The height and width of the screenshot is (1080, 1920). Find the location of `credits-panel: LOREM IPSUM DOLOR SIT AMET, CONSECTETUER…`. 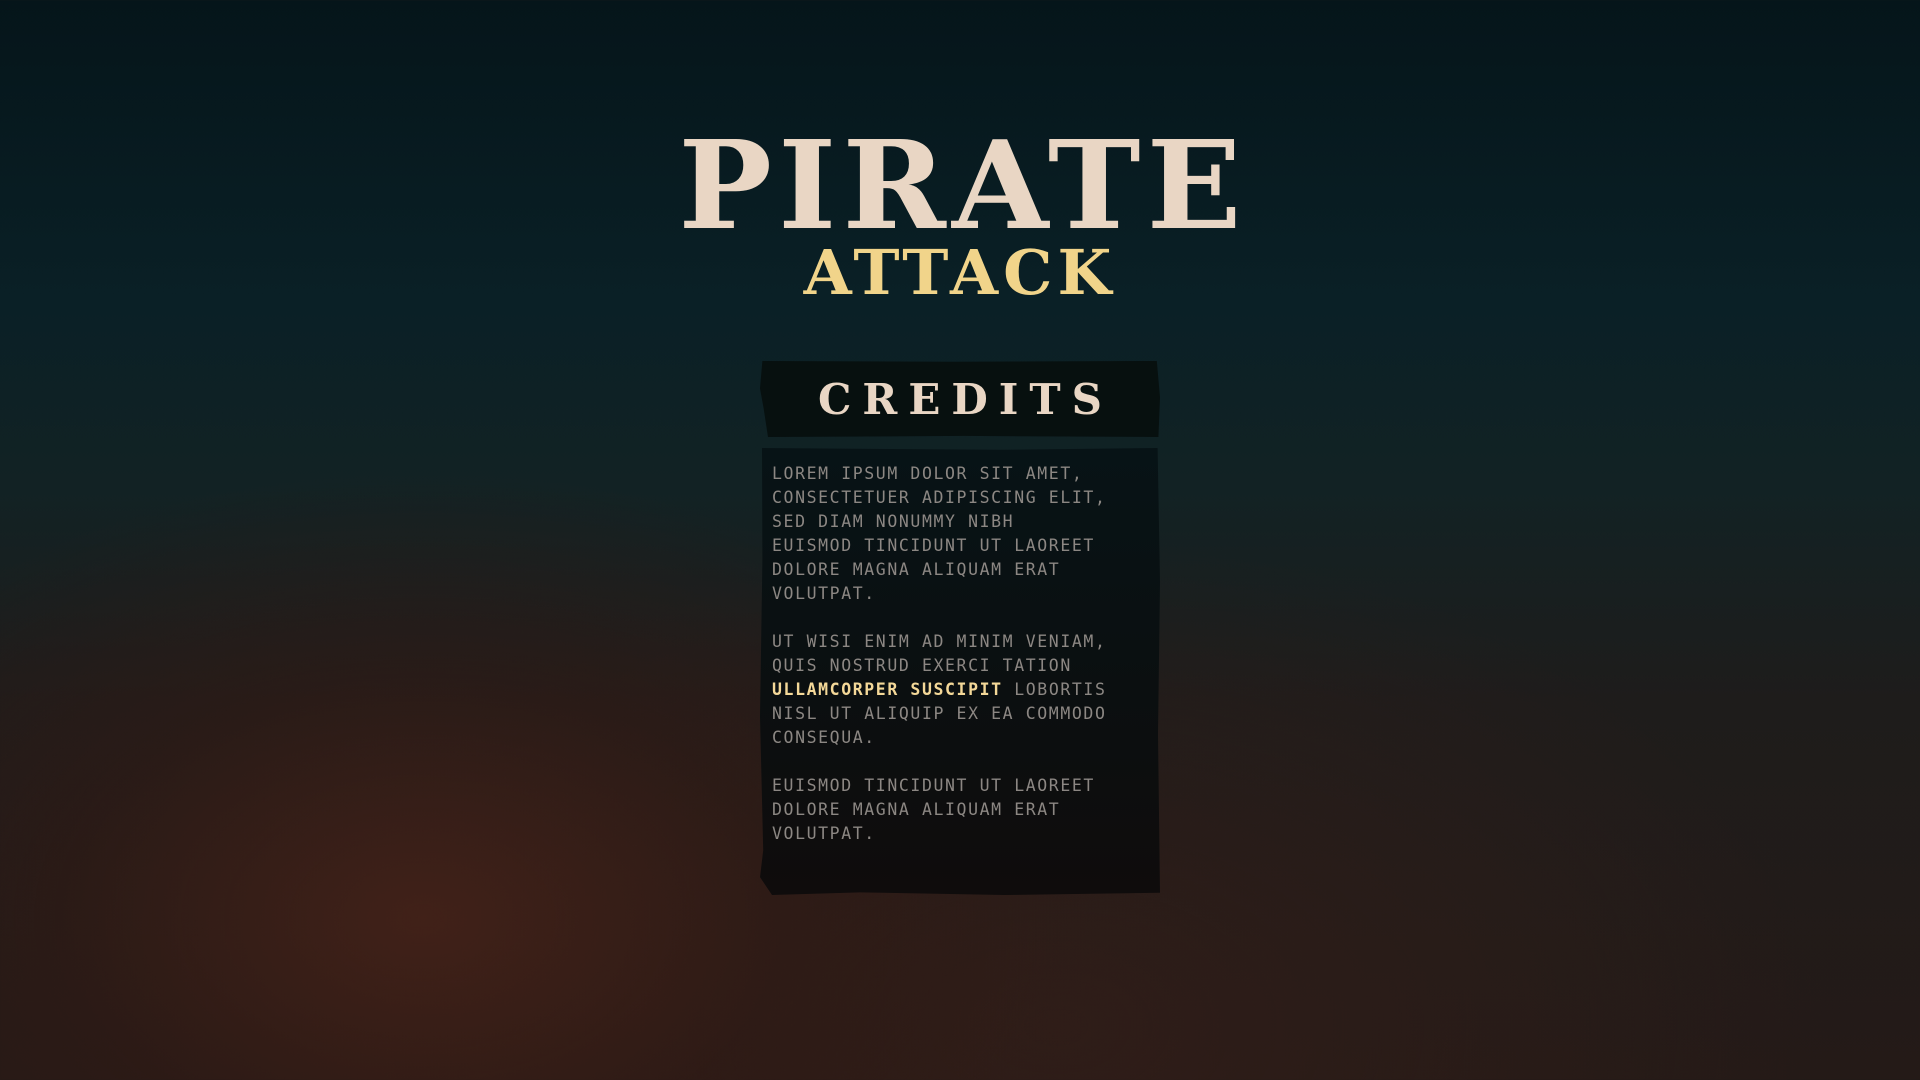

credits-panel: LOREM IPSUM DOLOR SIT AMET, CONSECTETUER… is located at coordinates (960, 671).